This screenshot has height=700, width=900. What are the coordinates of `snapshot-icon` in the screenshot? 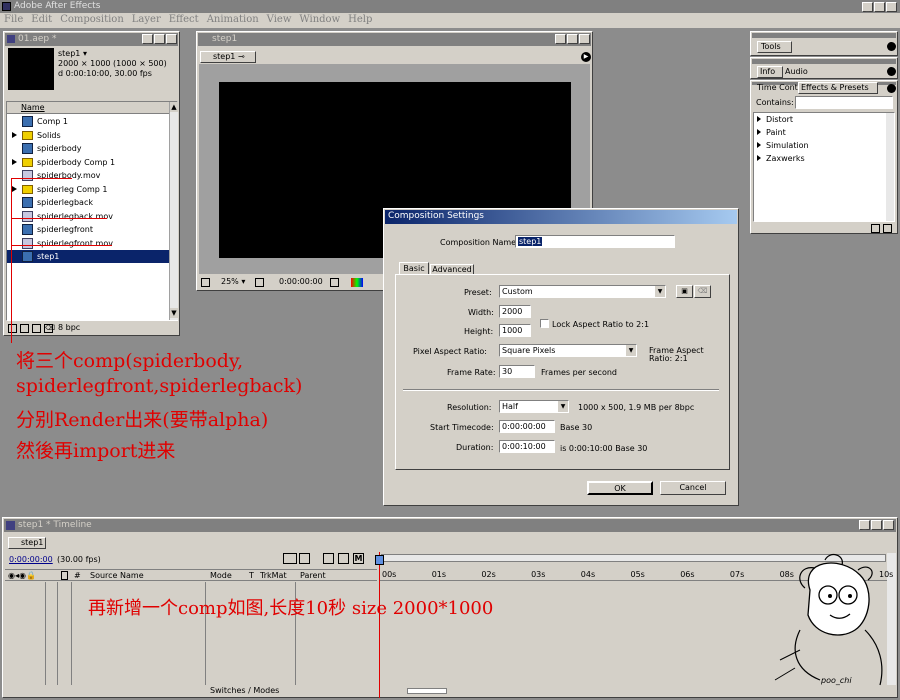 It's located at (334, 282).